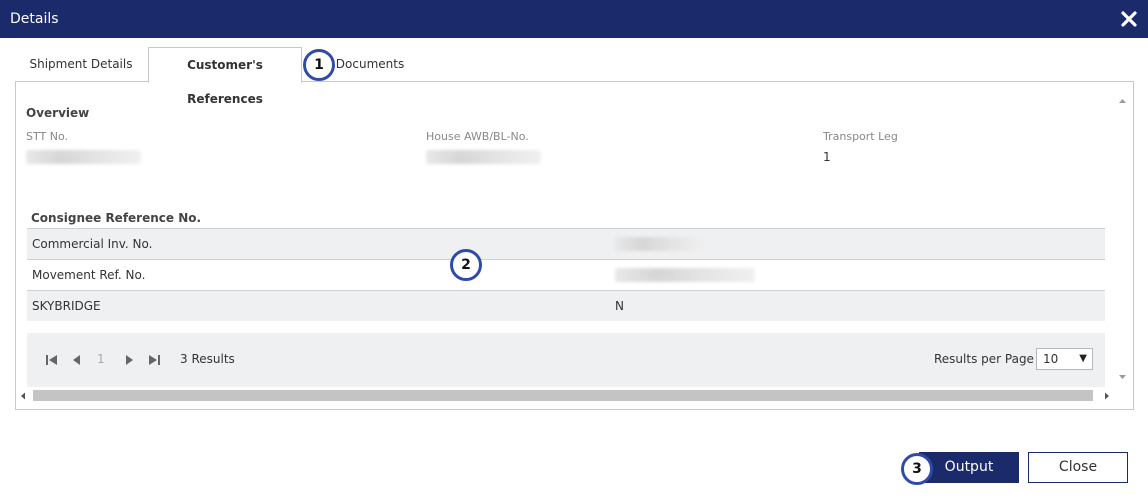 The height and width of the screenshot is (503, 1148). What do you see at coordinates (1122, 239) in the screenshot?
I see `vertical-scrollbar` at bounding box center [1122, 239].